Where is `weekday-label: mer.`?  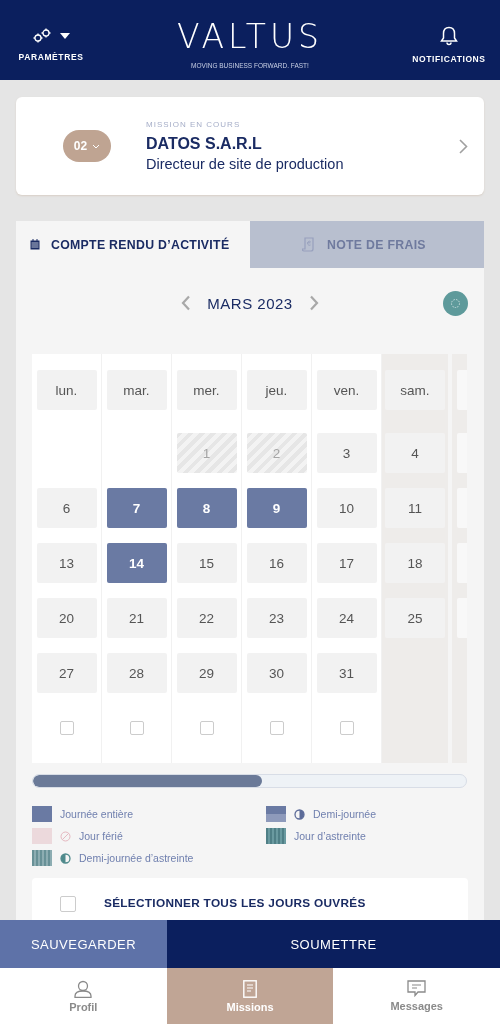
weekday-label: mer. is located at coordinates (206, 390).